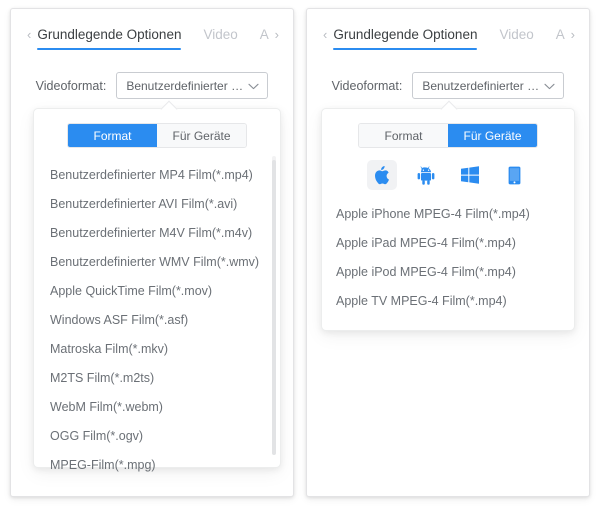 The image size is (600, 509). I want to click on format-list-scrollbar, so click(274, 305).